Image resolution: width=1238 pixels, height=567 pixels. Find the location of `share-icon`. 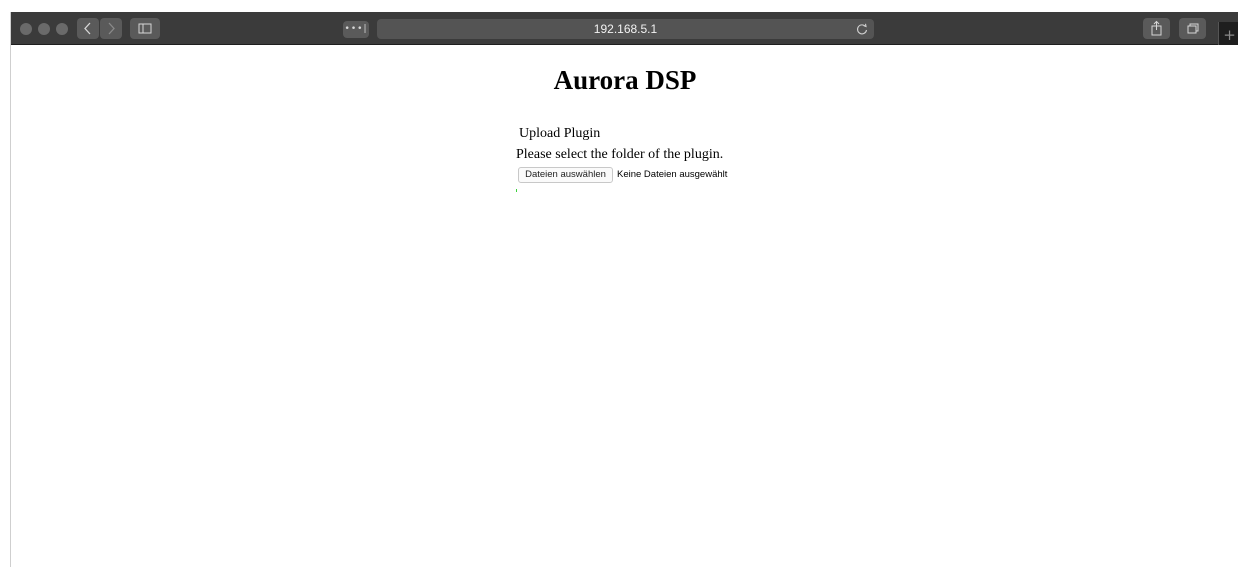

share-icon is located at coordinates (1156, 28).